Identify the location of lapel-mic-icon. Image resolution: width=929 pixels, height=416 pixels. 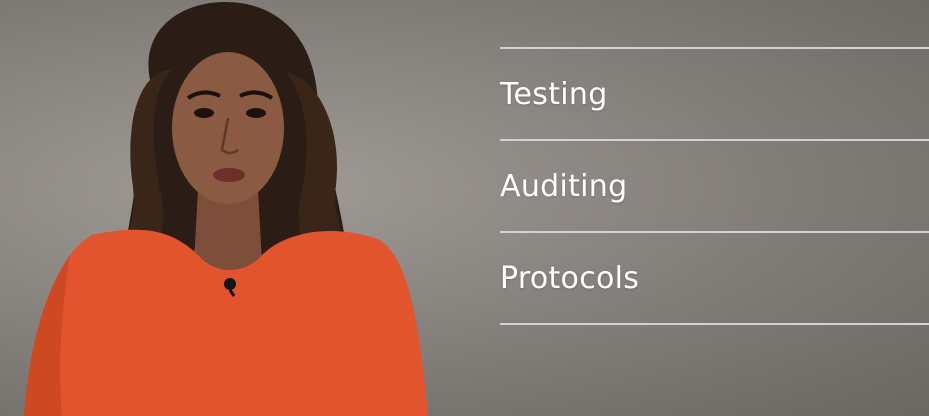
(230, 284).